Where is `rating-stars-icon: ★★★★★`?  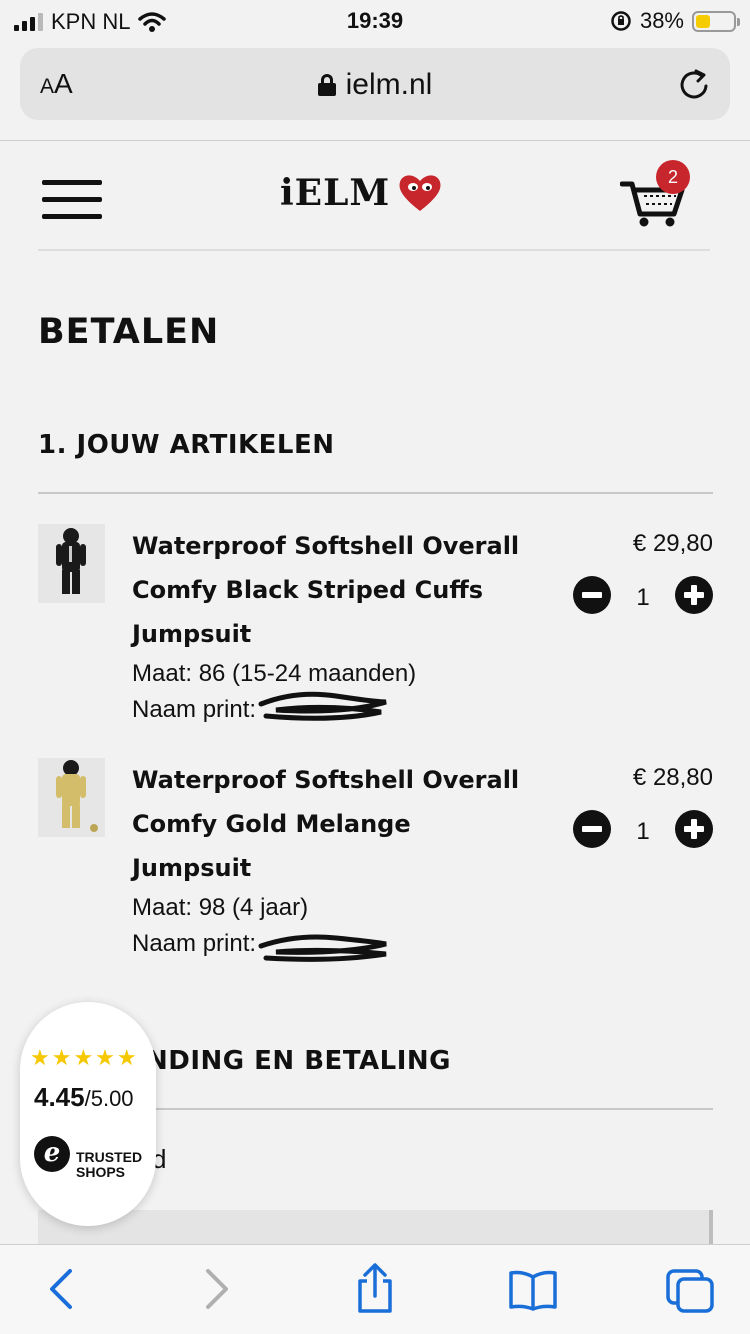
rating-stars-icon: ★★★★★ is located at coordinates (84, 1058).